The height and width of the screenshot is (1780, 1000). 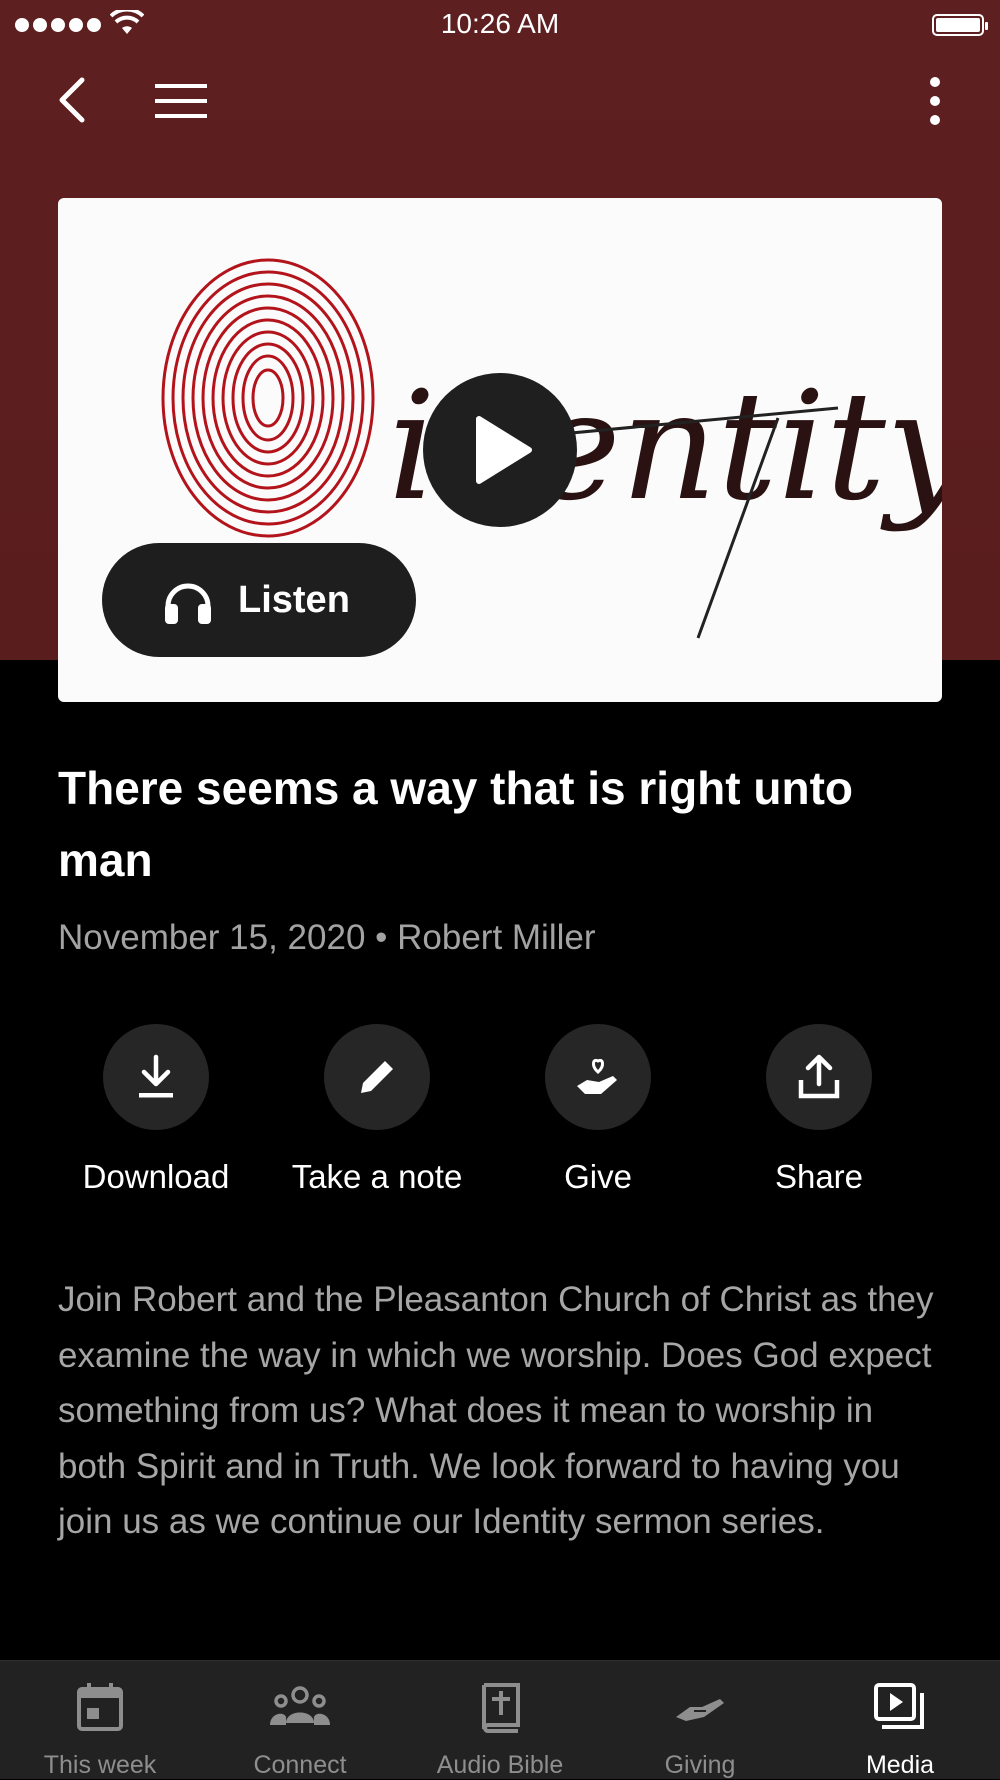 I want to click on share-icon, so click(x=819, y=1076).